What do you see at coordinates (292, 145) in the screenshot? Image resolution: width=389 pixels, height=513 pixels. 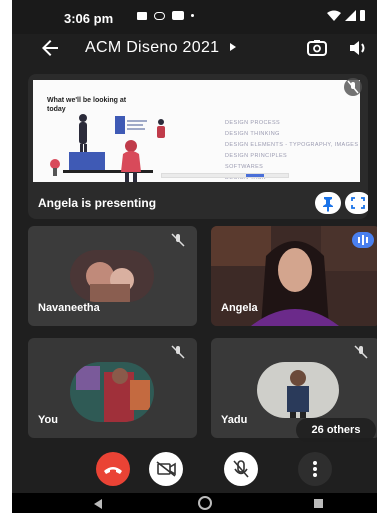 I see `topic-item: DESIGN ELEMENTS - TYPOGRAPHY, IMAGES` at bounding box center [292, 145].